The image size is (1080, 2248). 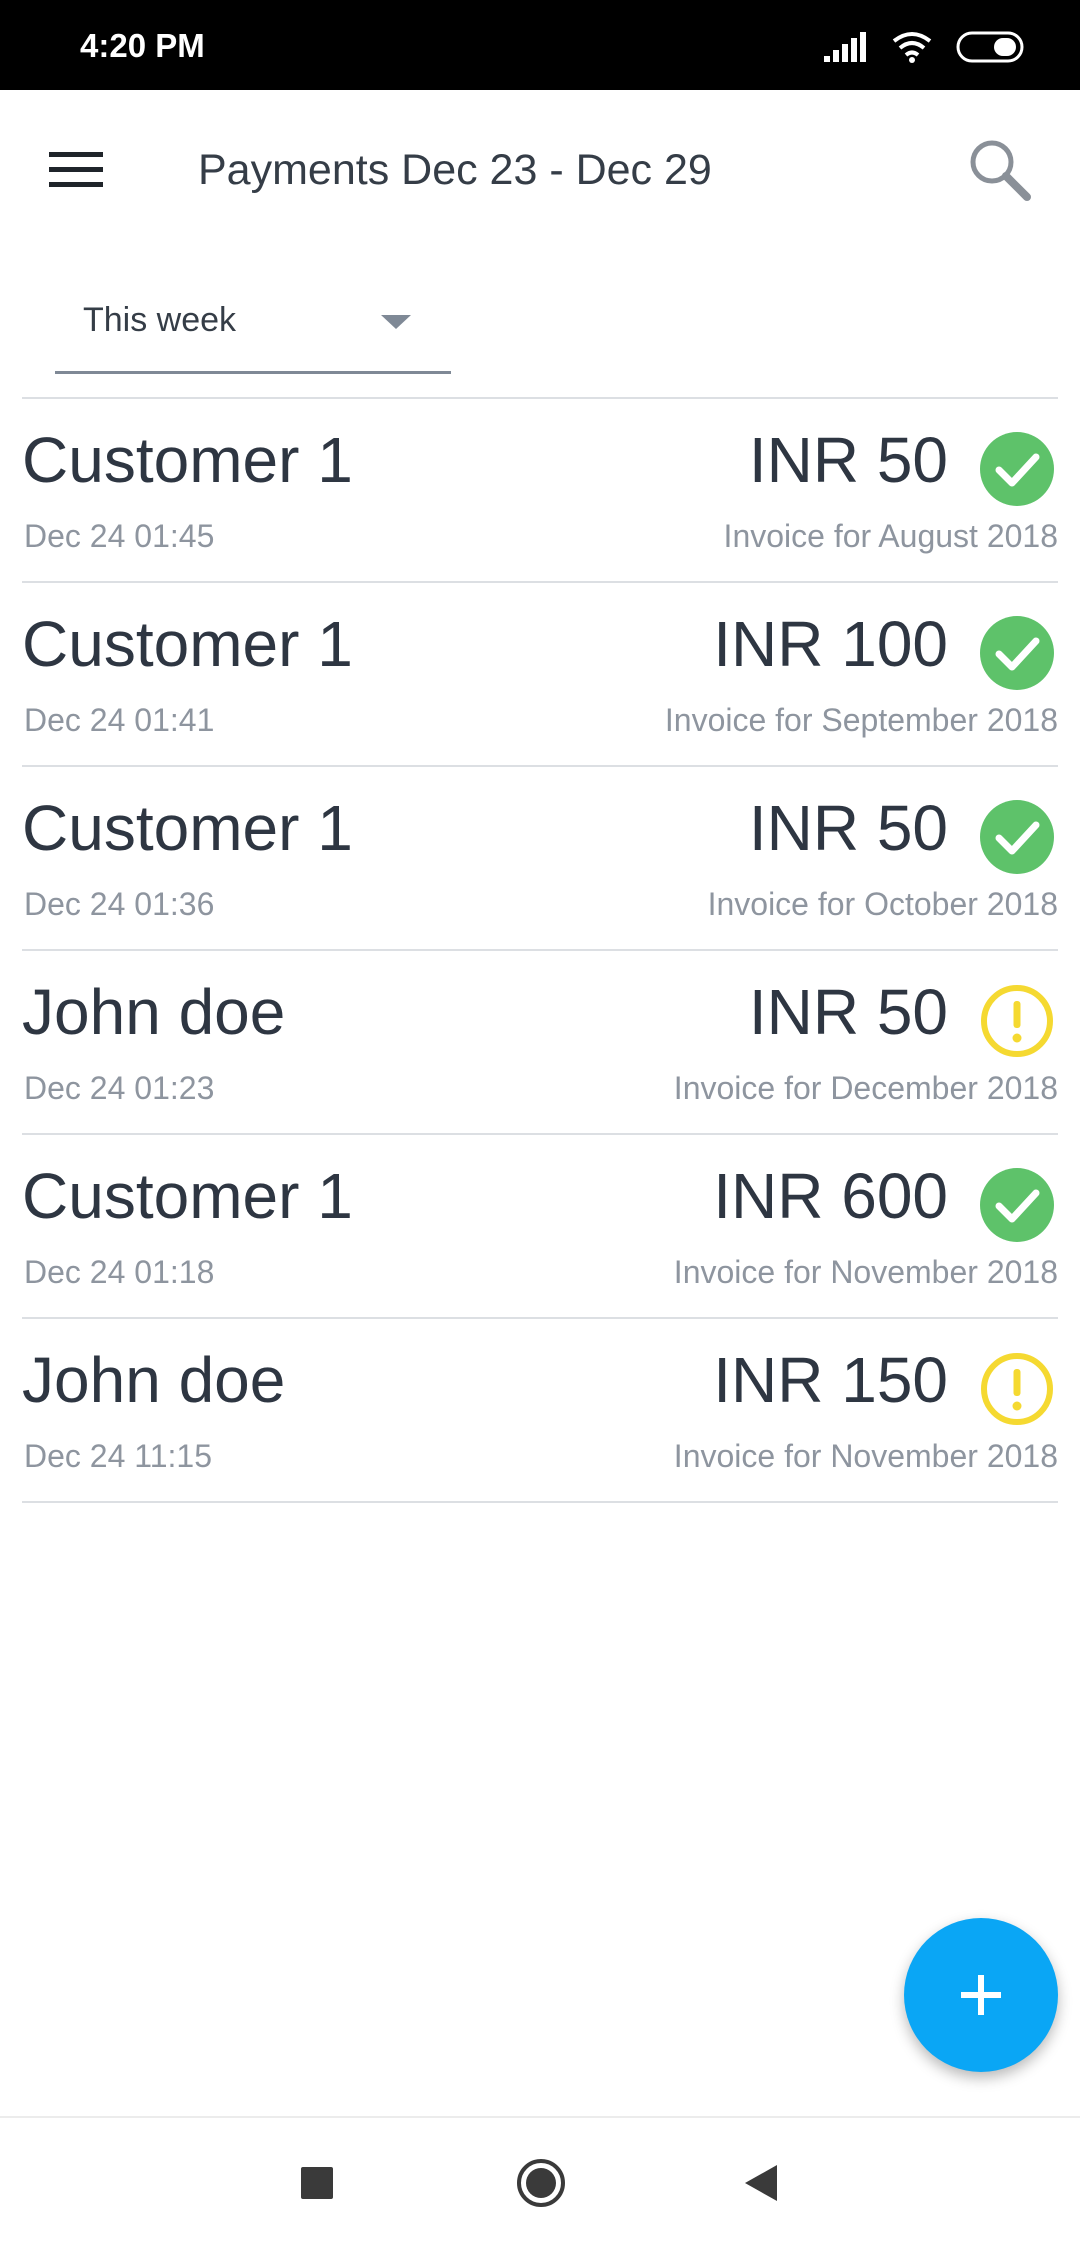 I want to click on triangle-back-icon, so click(x=761, y=2183).